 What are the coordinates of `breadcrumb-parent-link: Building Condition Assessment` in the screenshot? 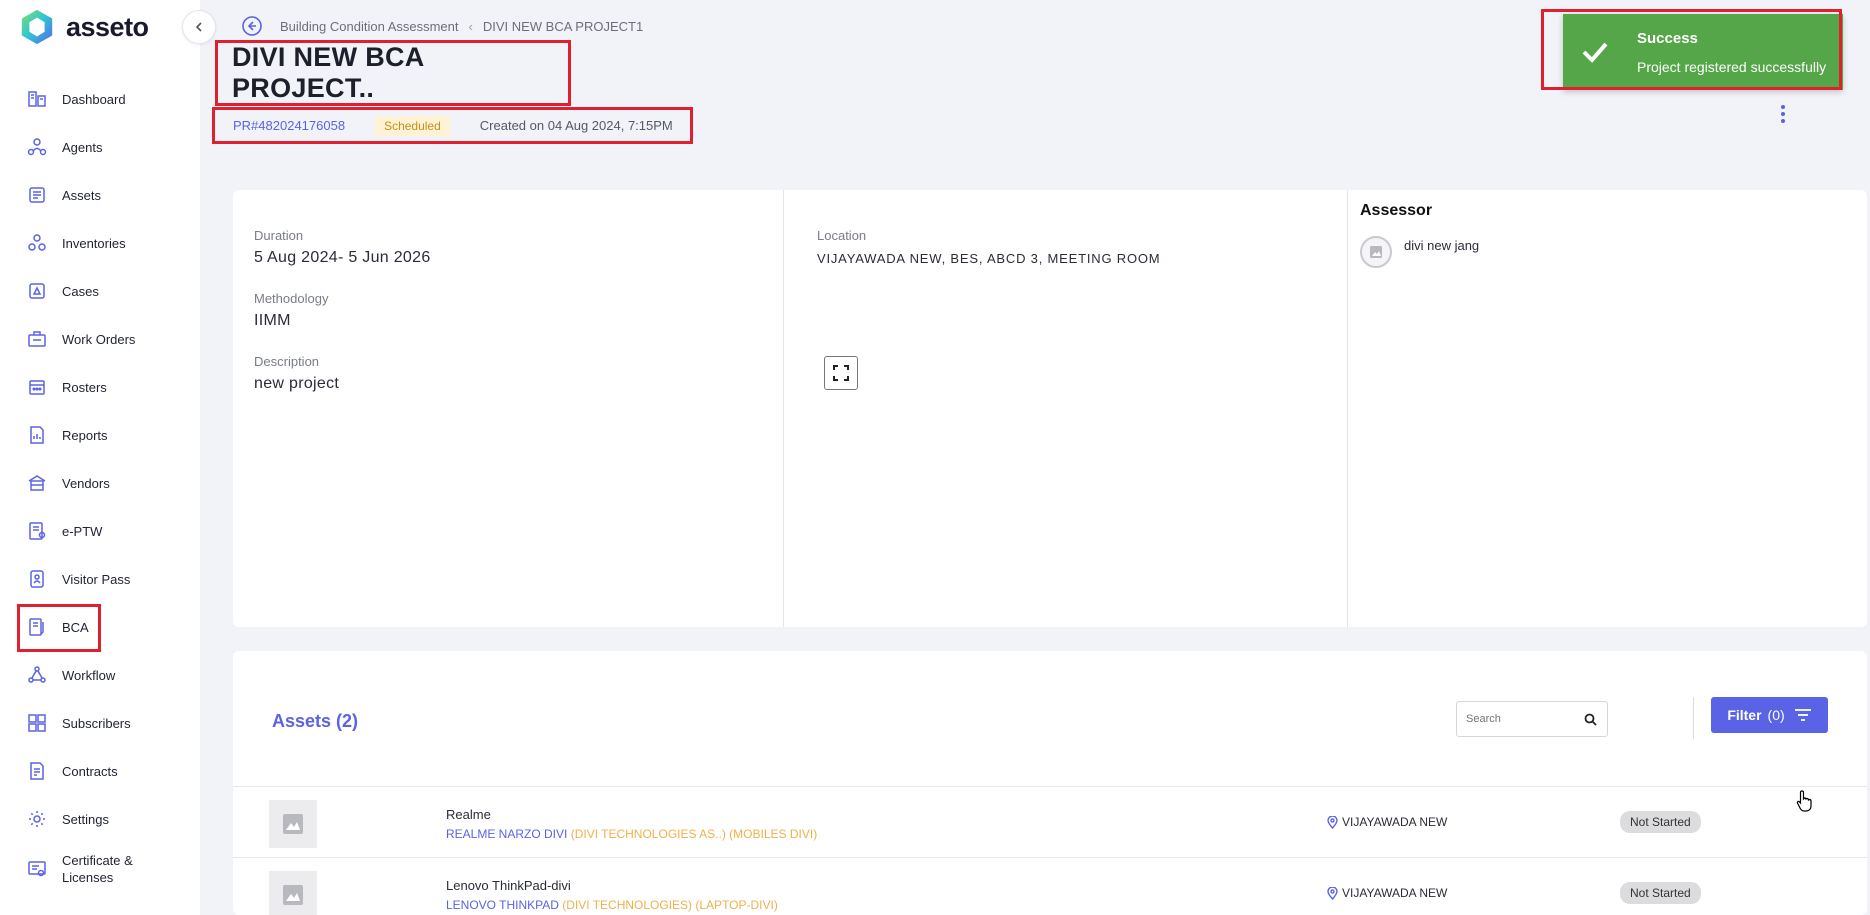 It's located at (369, 26).